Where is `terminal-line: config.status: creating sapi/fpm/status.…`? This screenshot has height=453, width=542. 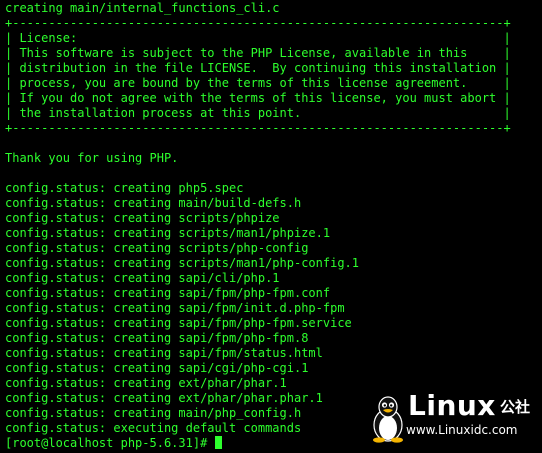
terminal-line: config.status: creating sapi/fpm/status.… is located at coordinates (164, 353).